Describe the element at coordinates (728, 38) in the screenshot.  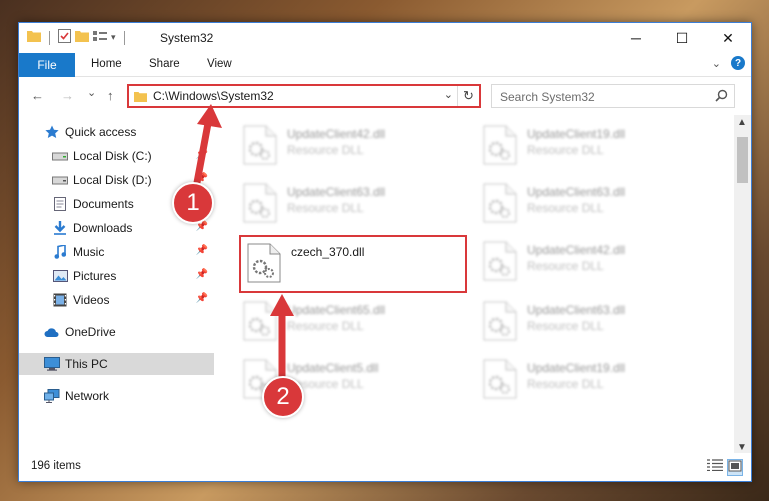
I see `close-button: ✕` at that location.